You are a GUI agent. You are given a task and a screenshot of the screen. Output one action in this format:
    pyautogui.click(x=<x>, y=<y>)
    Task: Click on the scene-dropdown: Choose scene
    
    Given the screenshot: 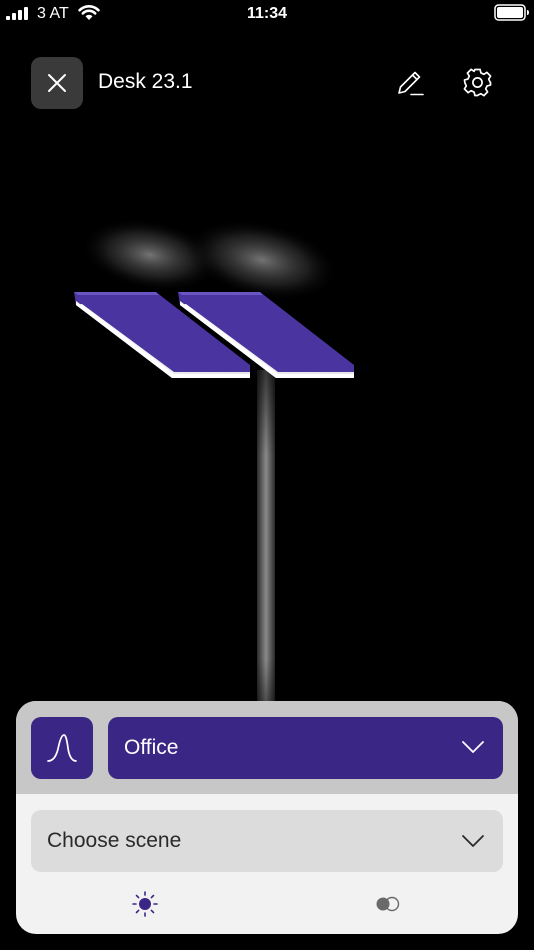 What is the action you would take?
    pyautogui.click(x=267, y=841)
    